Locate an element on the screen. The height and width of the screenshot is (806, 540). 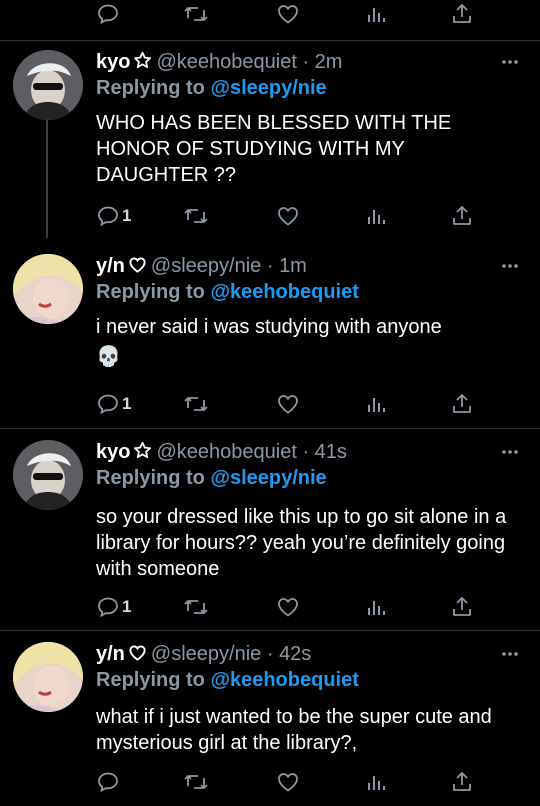
tweet-header: kyo @keehobequiet · 41s is located at coordinates (221, 453).